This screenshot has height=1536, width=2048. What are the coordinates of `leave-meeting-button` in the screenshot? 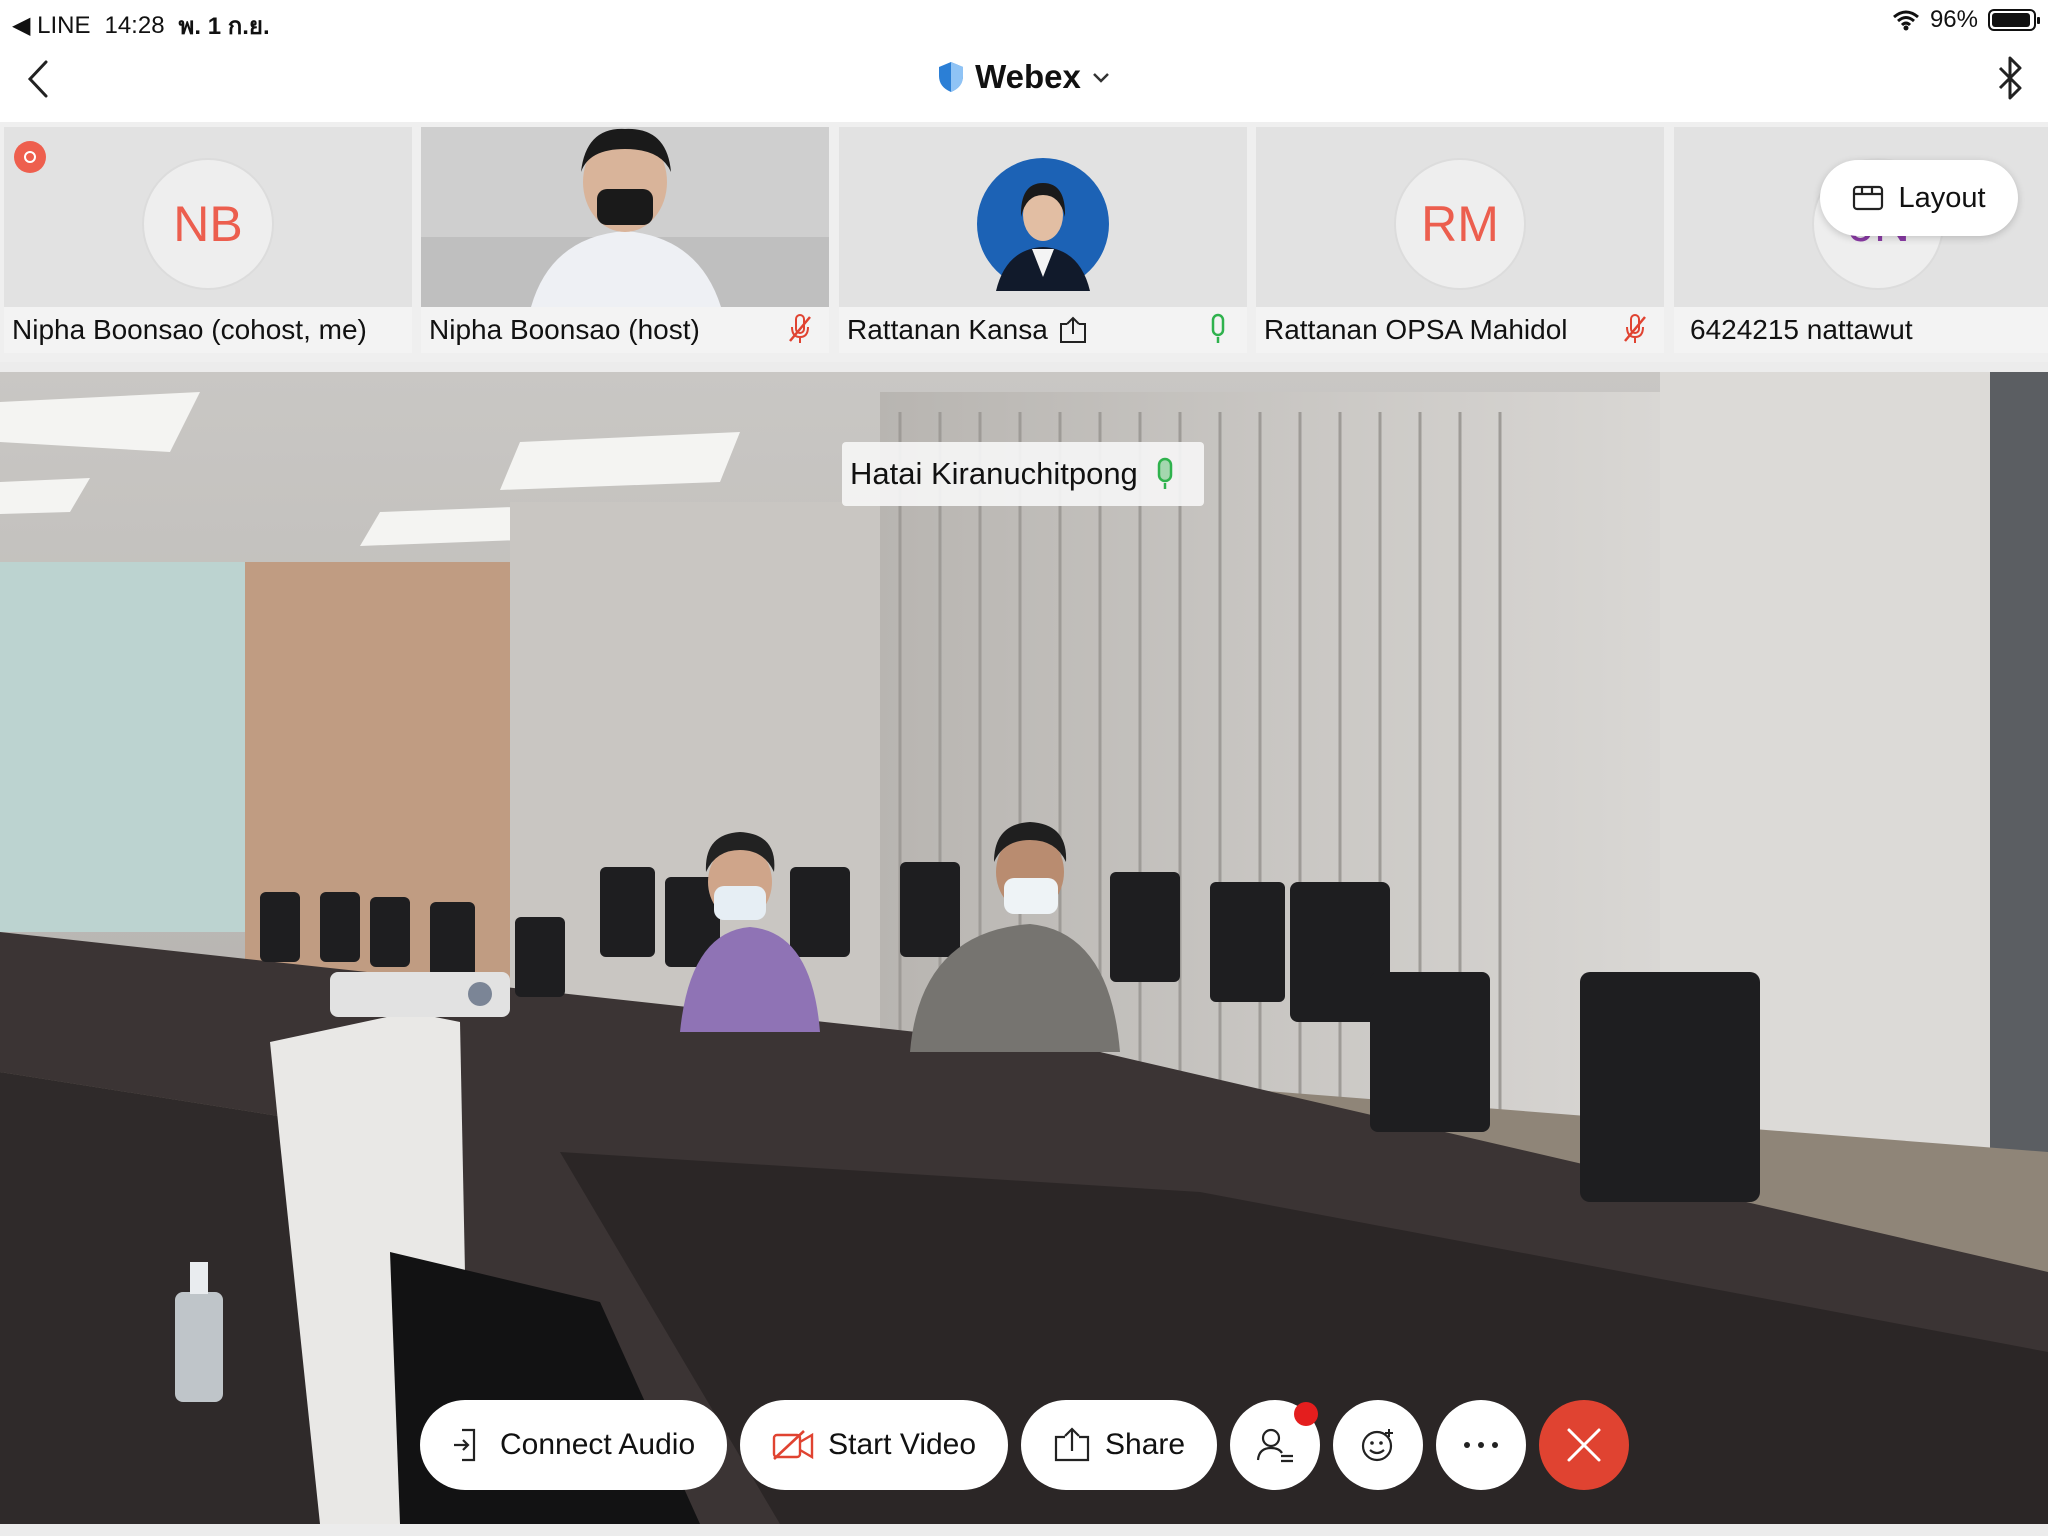 It's located at (1584, 1445).